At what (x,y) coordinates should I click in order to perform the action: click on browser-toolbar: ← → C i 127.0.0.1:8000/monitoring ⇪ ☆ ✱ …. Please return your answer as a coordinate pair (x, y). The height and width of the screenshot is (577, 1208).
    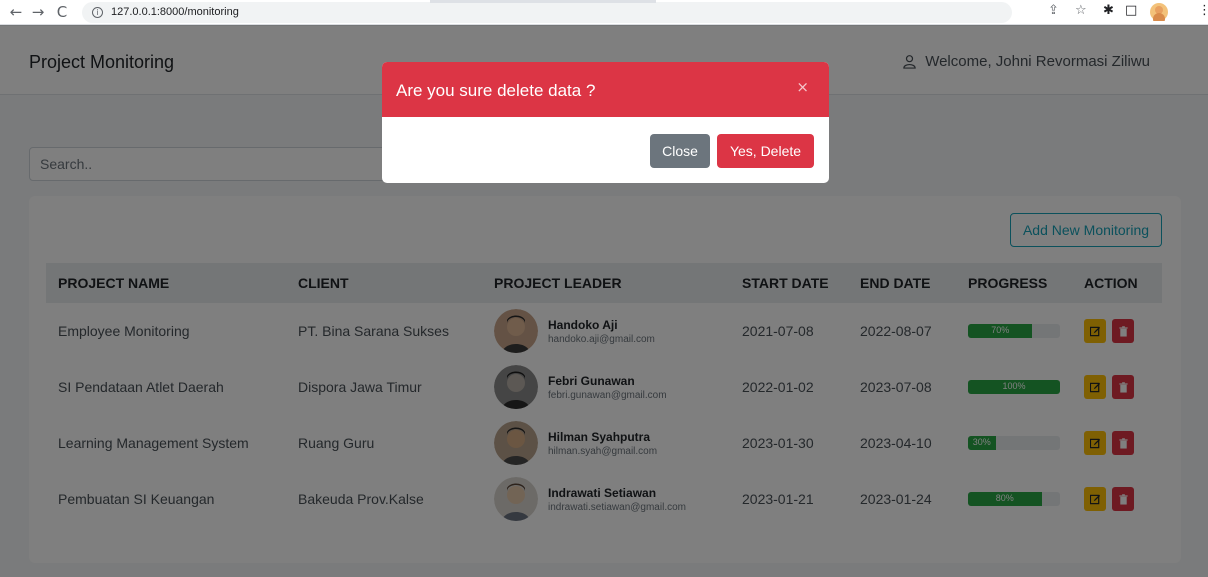
    Looking at the image, I should click on (604, 12).